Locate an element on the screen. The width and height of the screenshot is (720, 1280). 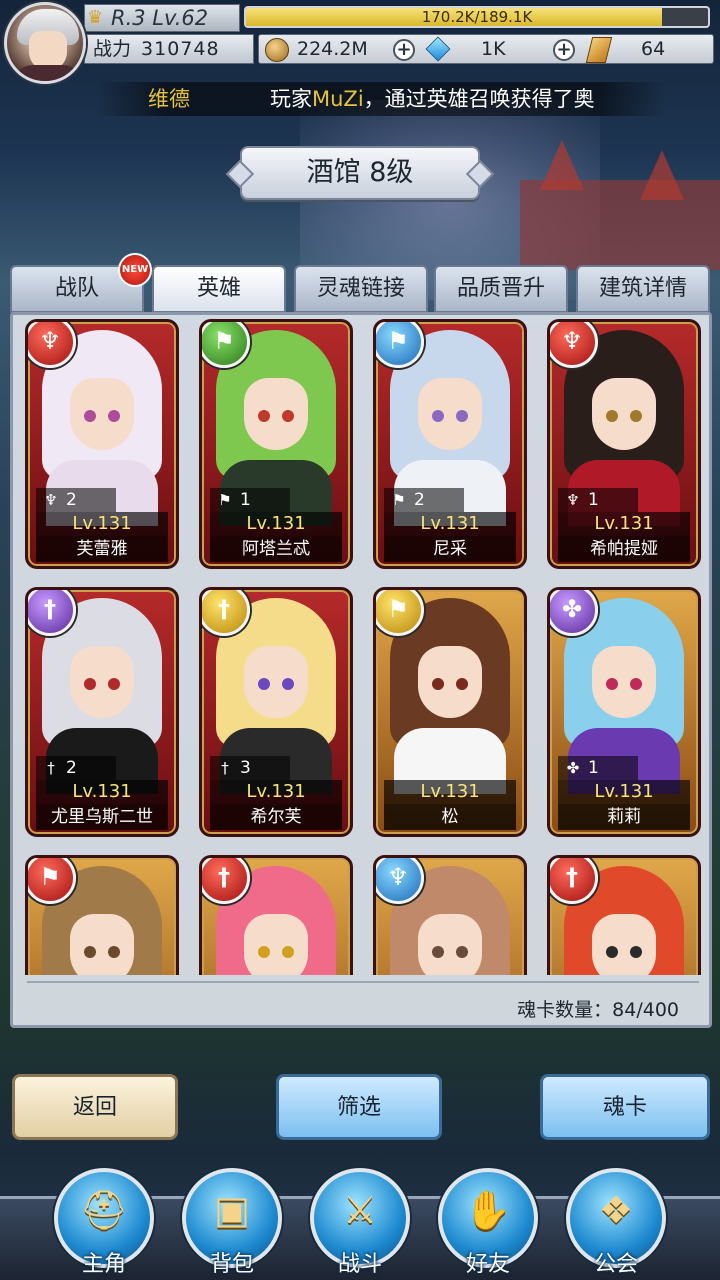
nav-backpack: ▣ 背包 is located at coordinates (232, 1224).